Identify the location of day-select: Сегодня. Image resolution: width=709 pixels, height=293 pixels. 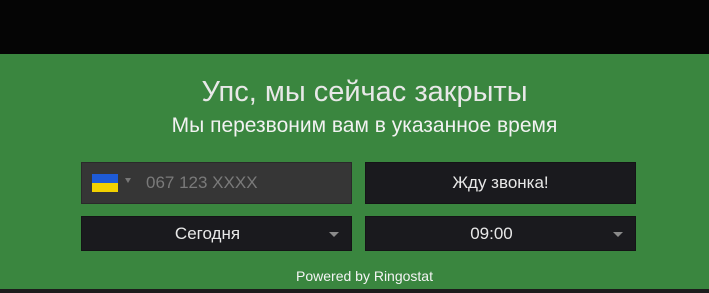
(216, 233).